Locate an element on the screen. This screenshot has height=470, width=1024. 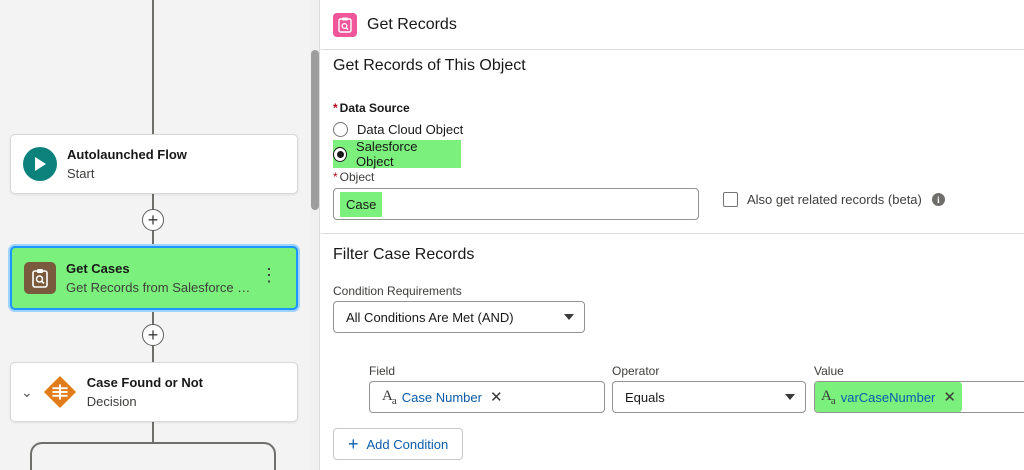
radio-label: Salesforce Object is located at coordinates (387, 154).